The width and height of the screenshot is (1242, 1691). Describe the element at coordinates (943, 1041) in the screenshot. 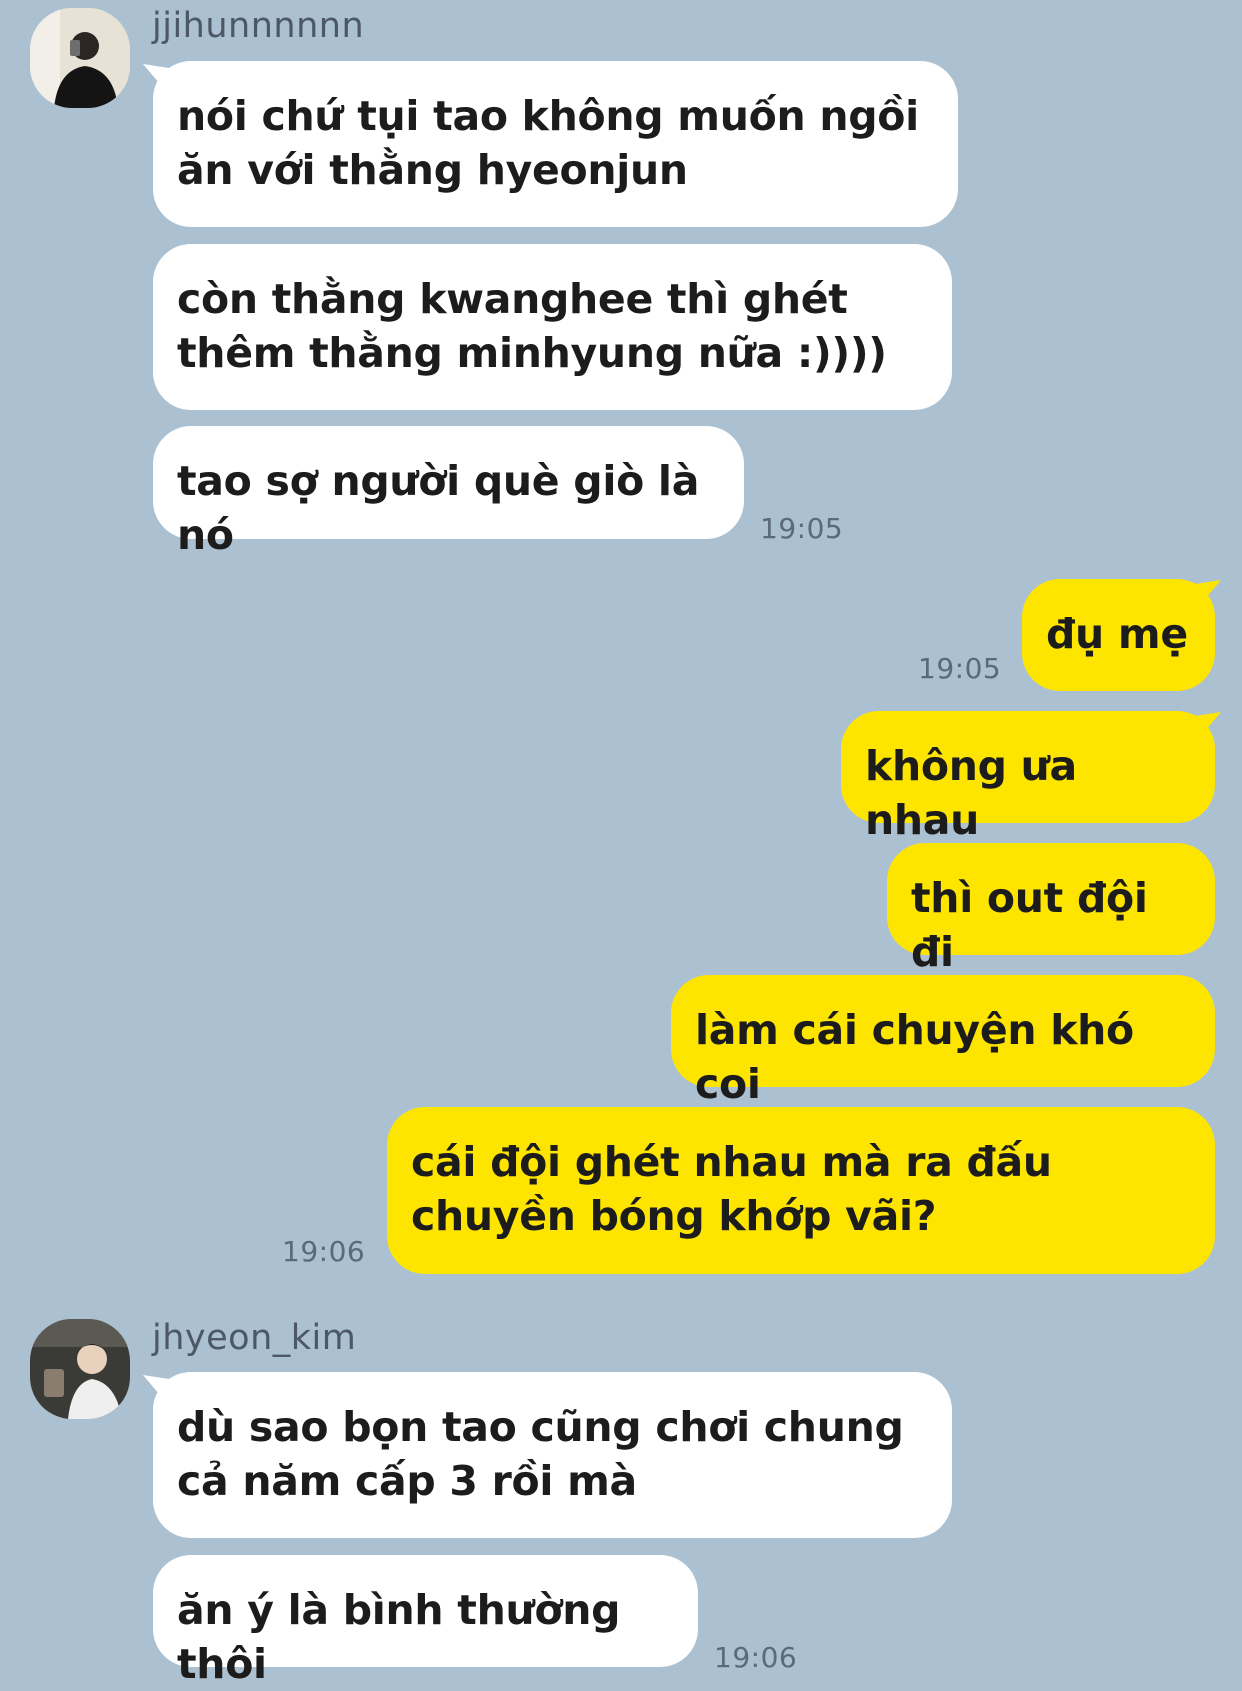

I see `chat-message: làm cái chuyện khó coi` at that location.